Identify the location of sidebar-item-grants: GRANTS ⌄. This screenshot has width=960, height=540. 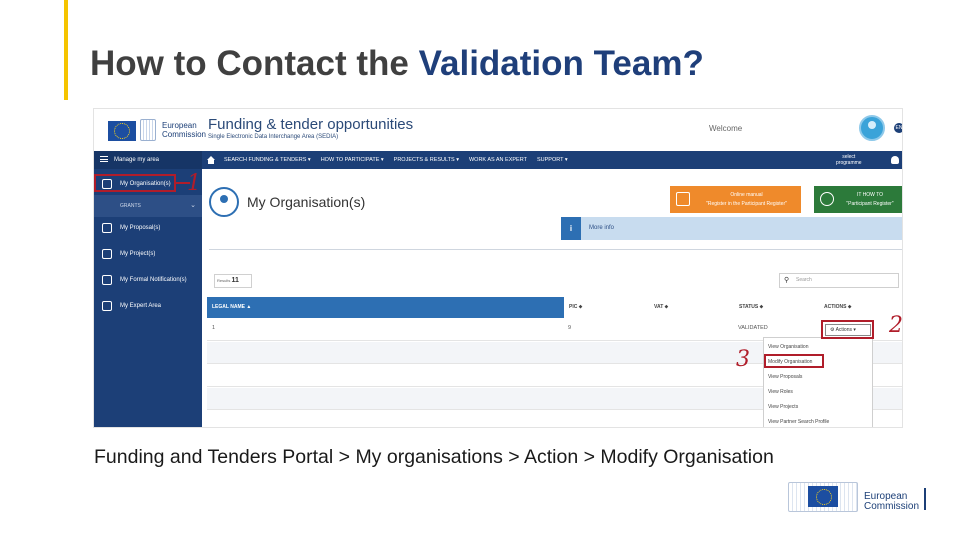
(148, 206).